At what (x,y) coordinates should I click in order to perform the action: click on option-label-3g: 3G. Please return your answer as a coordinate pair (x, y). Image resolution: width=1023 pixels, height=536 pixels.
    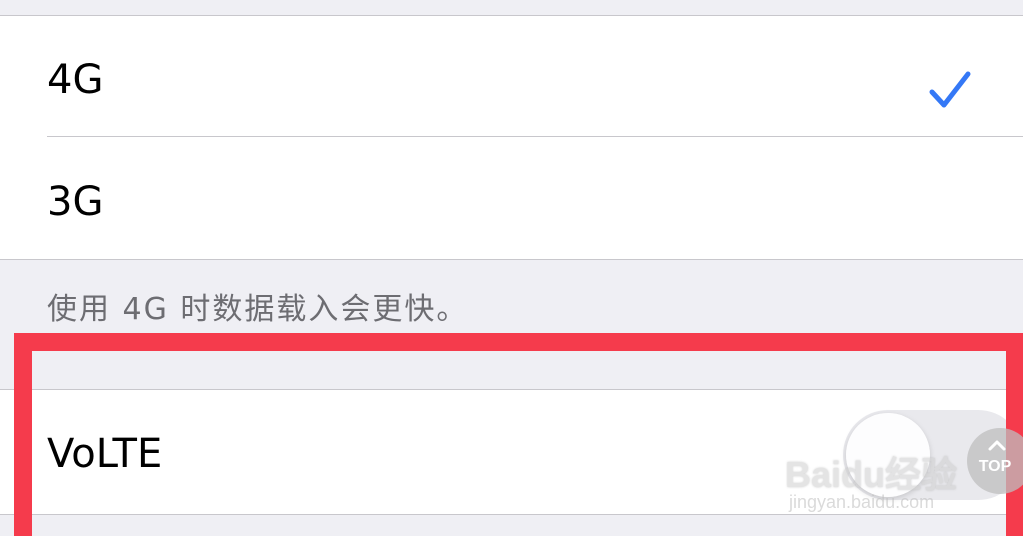
    Looking at the image, I should click on (75, 202).